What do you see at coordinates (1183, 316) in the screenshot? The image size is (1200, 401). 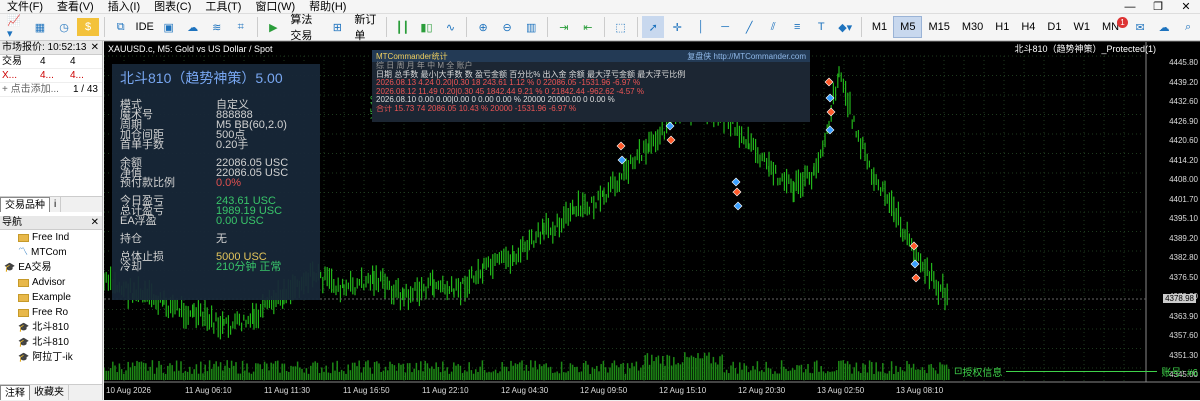 I see `price-tick: 4363.90` at bounding box center [1183, 316].